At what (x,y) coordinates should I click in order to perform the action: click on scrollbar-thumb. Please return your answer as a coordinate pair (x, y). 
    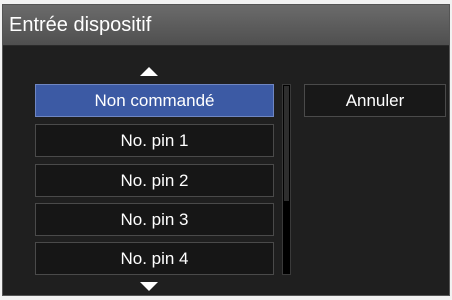
    Looking at the image, I should click on (286, 143).